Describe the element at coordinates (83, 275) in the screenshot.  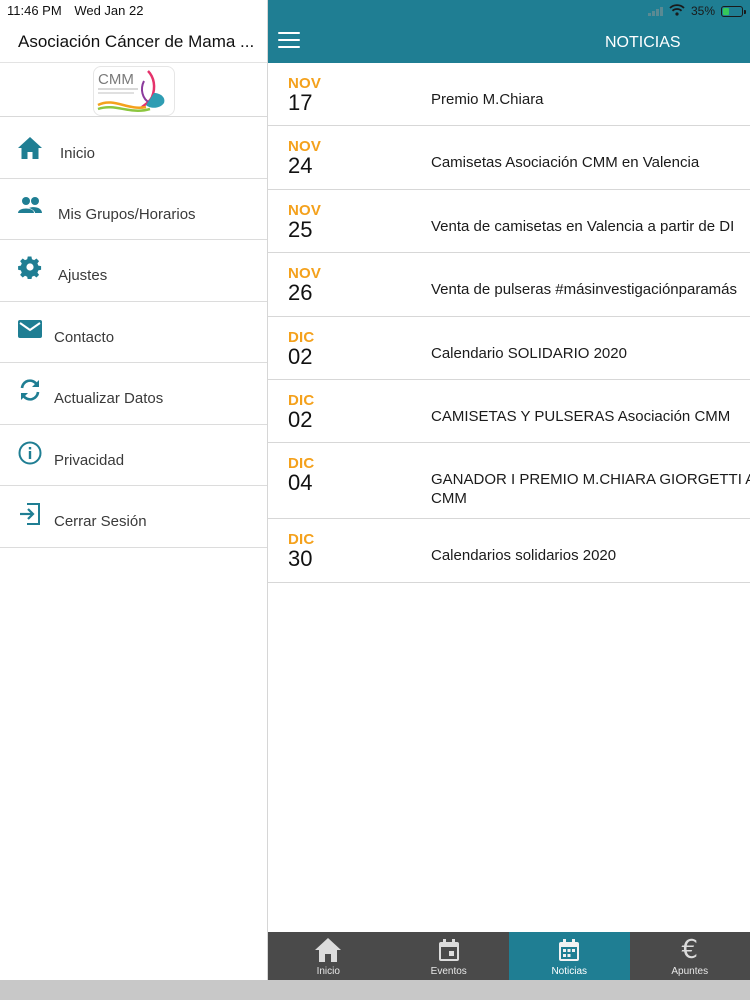
I see `menu-item-label: Ajustes` at that location.